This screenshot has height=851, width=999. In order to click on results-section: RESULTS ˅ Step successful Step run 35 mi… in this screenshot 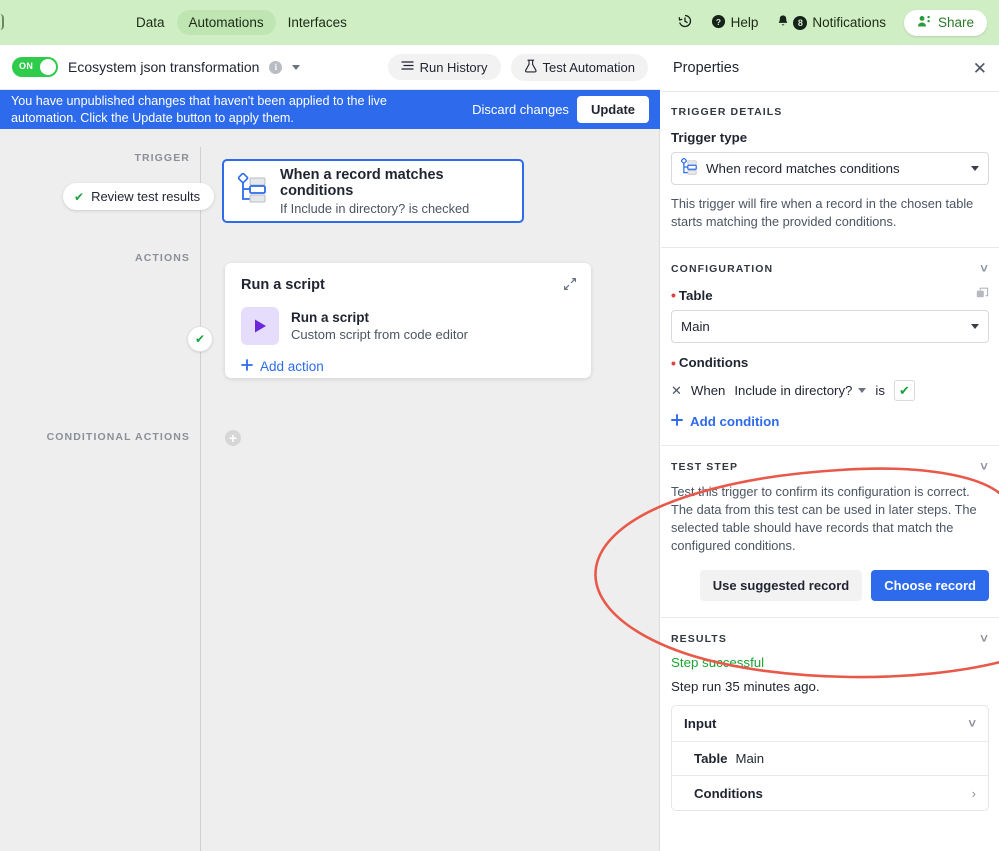, I will do `click(830, 722)`.